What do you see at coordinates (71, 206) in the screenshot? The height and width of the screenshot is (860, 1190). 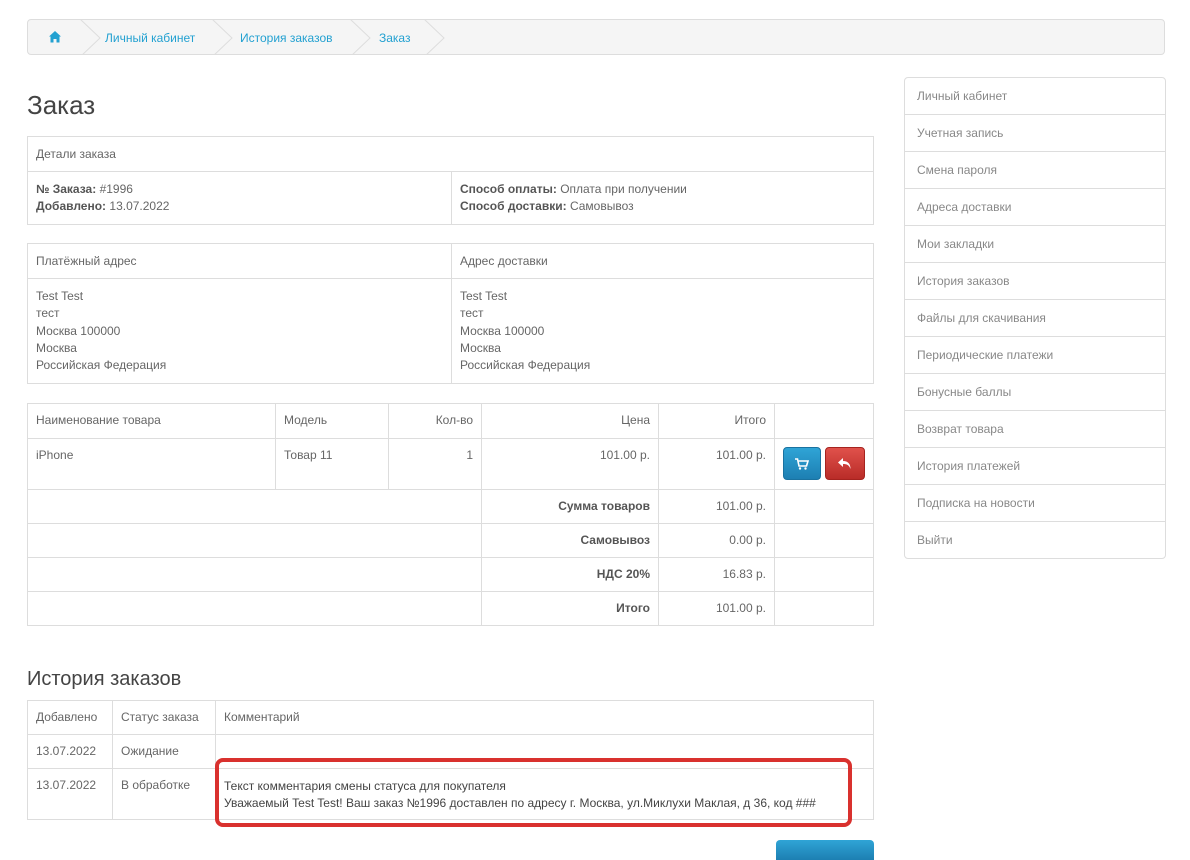 I see `order-date-label: Добавлено:` at bounding box center [71, 206].